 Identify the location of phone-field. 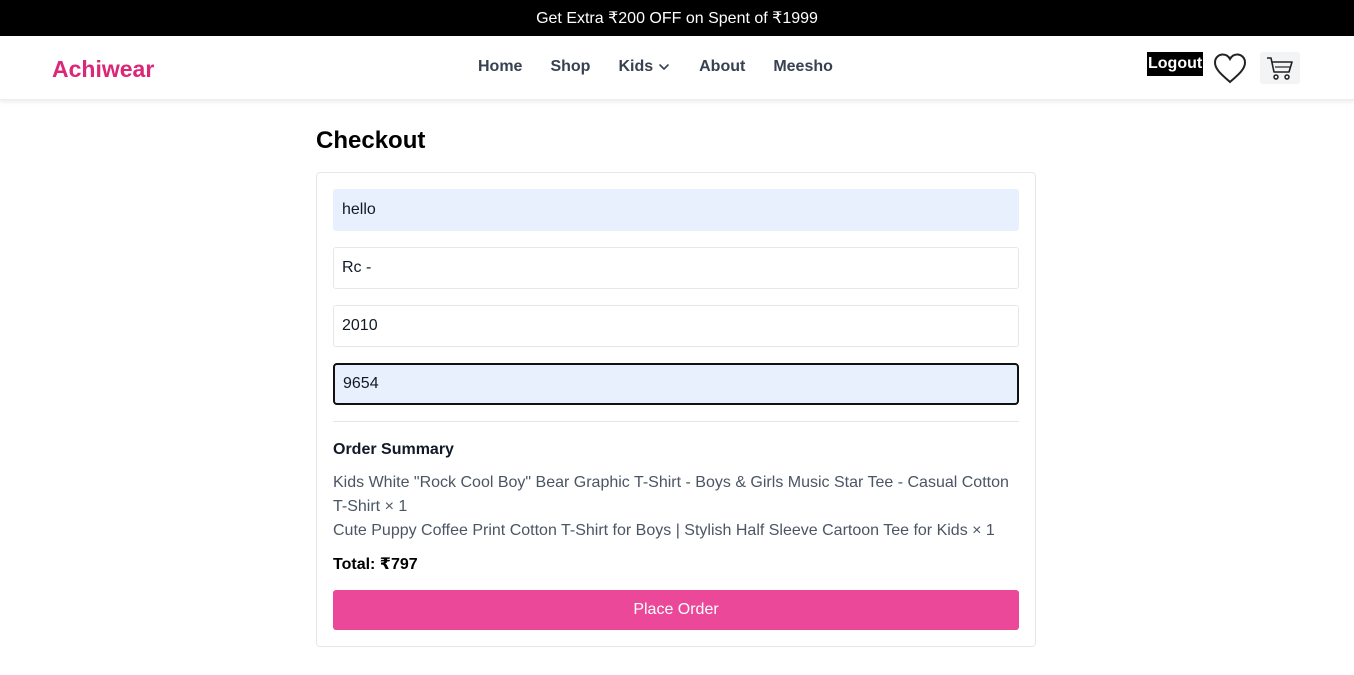
(676, 384).